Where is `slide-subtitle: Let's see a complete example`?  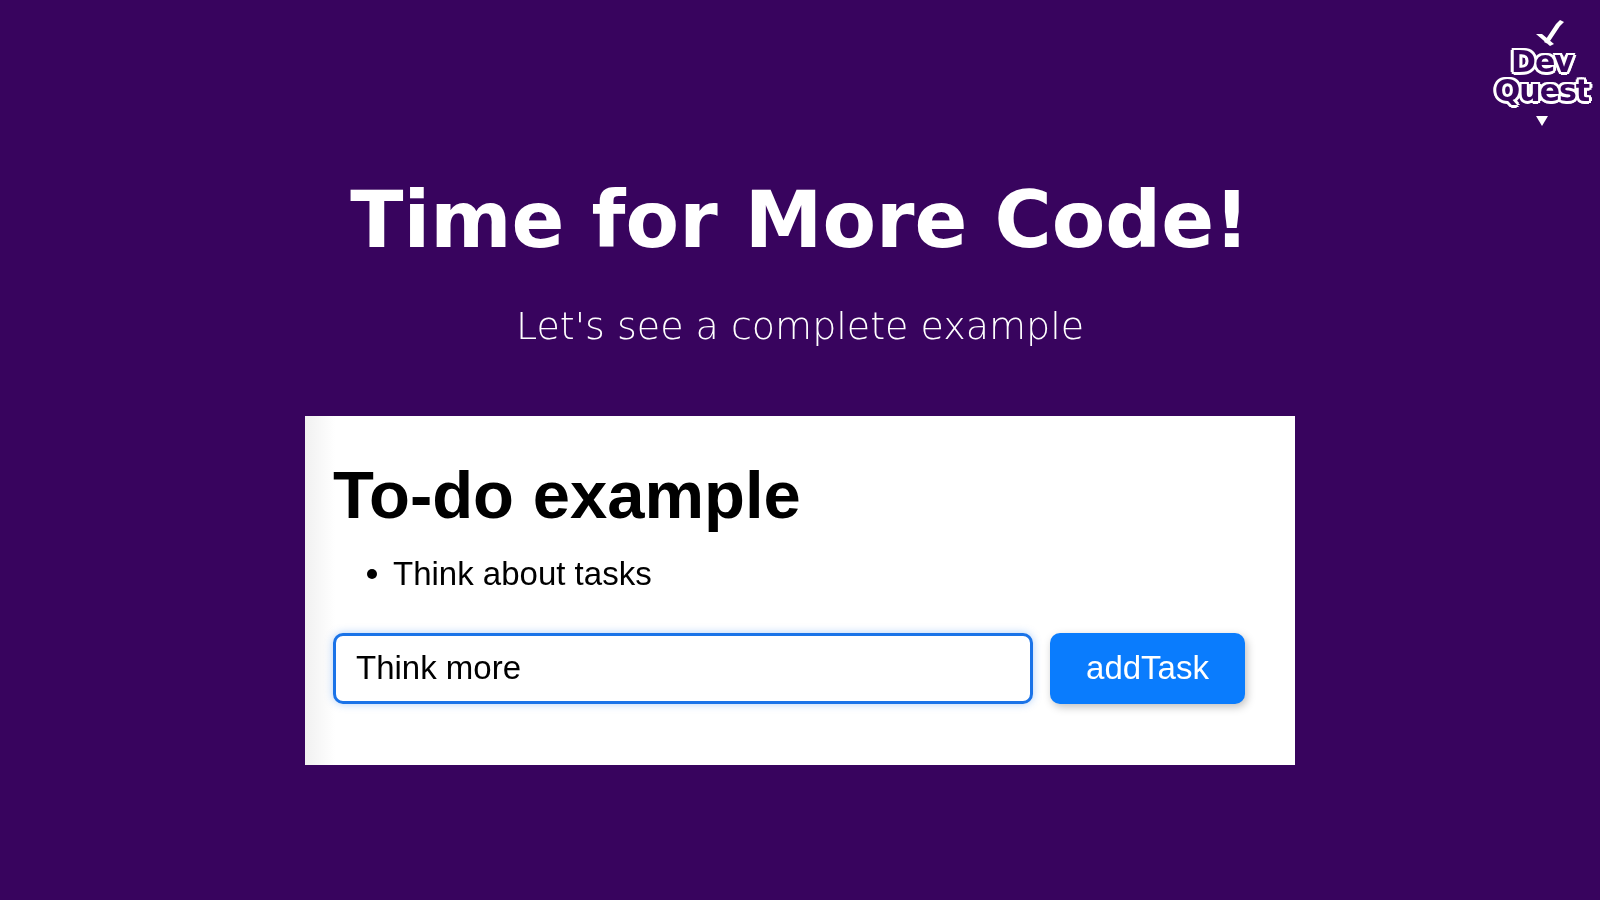
slide-subtitle: Let's see a complete example is located at coordinates (800, 325).